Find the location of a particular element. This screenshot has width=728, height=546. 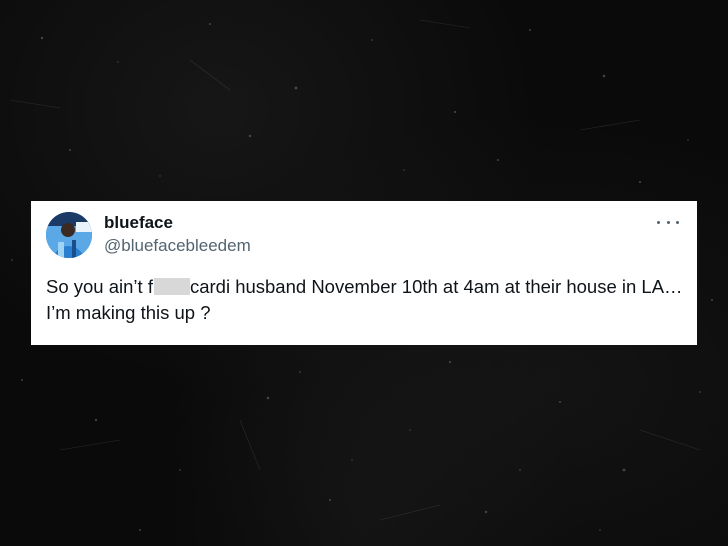

user-handle: @bluefacebleedem is located at coordinates (177, 246).